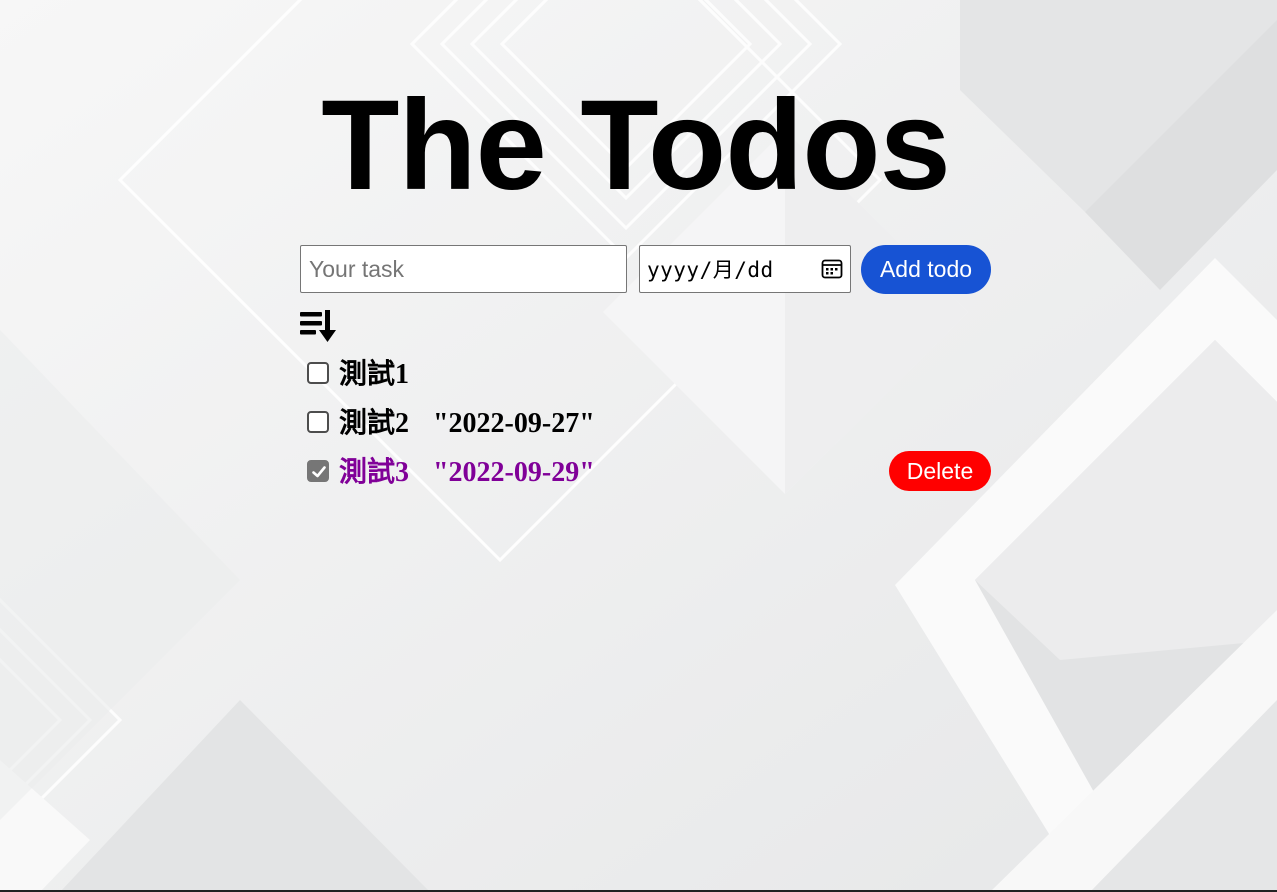  I want to click on todo-title: 測試1, so click(374, 374).